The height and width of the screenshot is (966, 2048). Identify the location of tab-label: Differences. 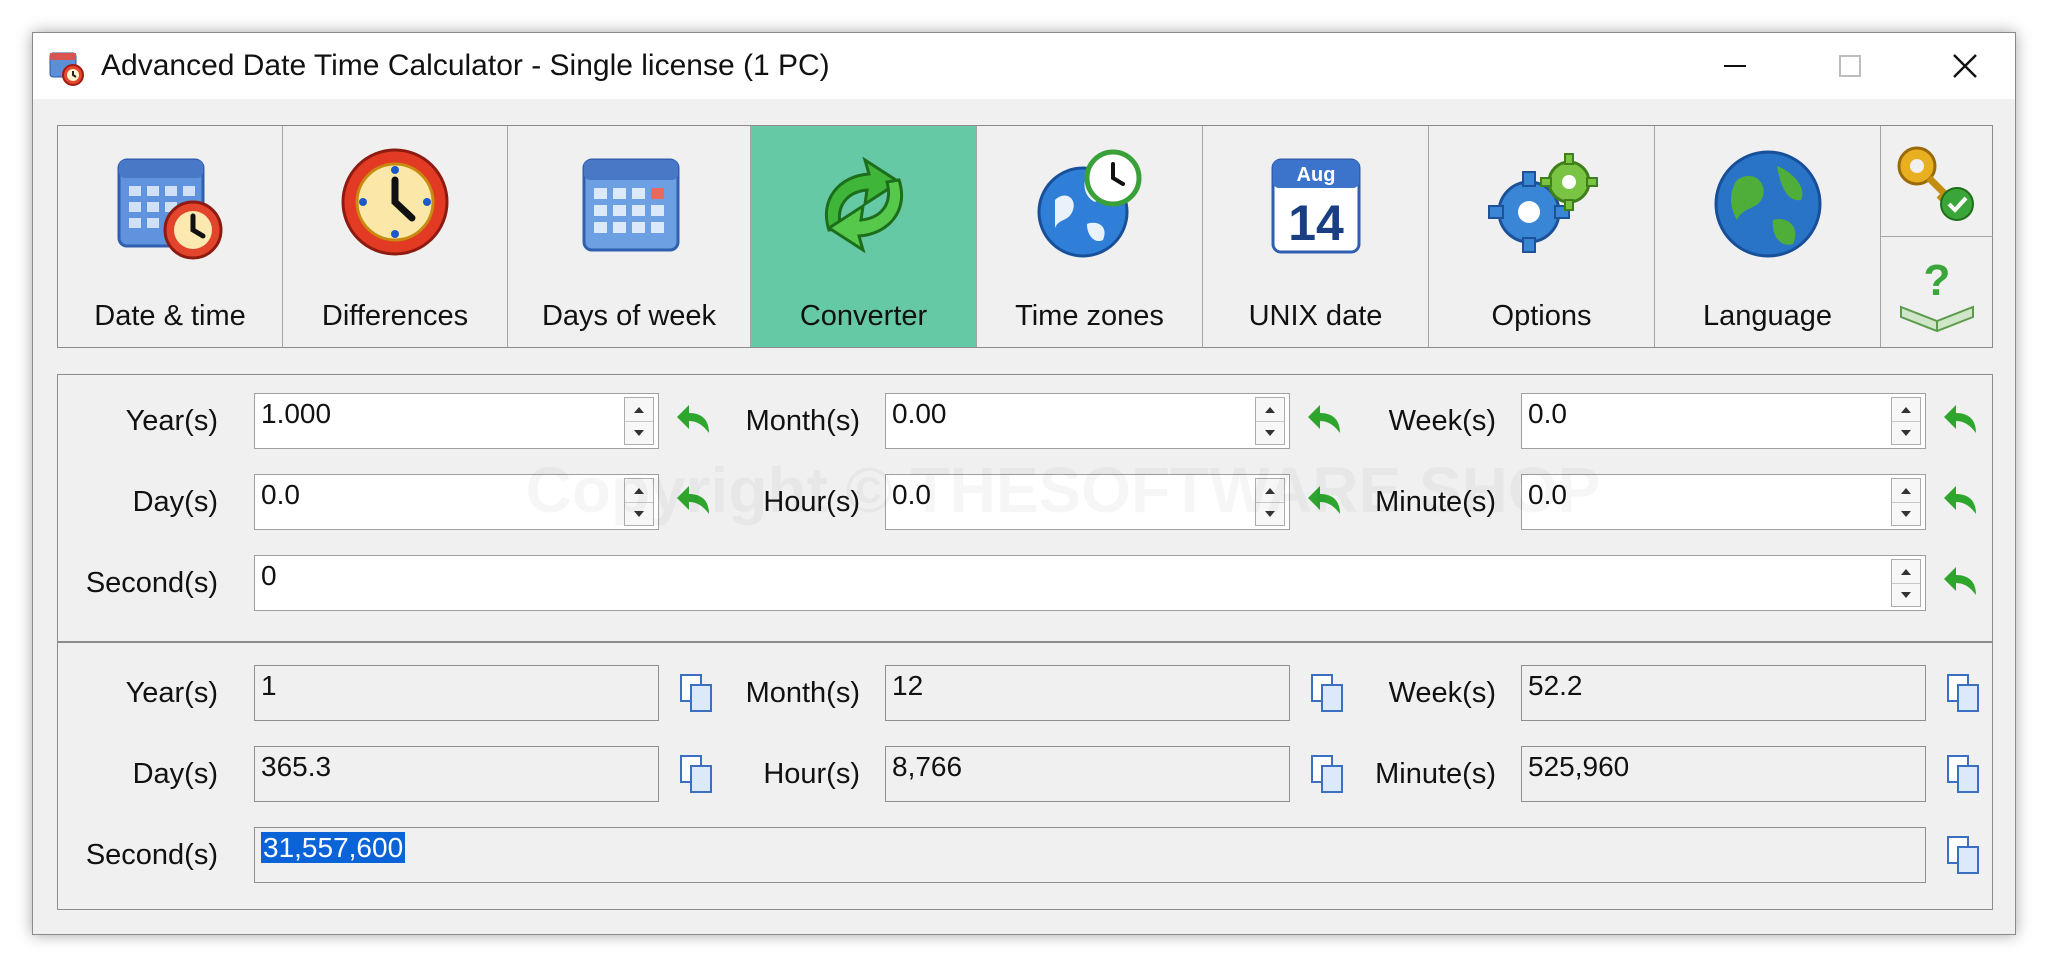
(395, 316).